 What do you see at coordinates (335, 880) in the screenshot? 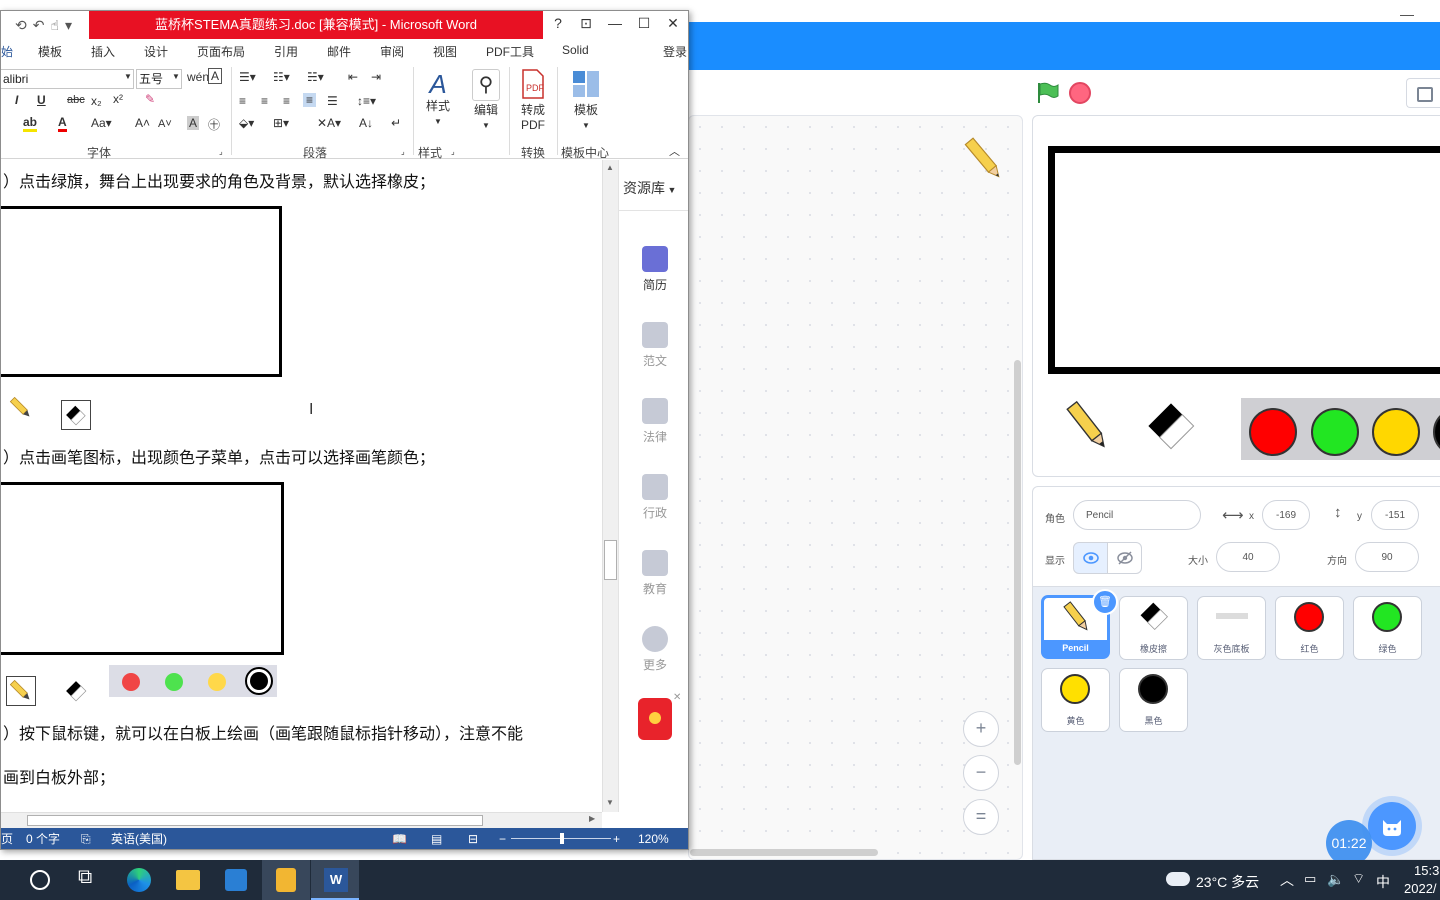
I see `taskbar-word: W` at bounding box center [335, 880].